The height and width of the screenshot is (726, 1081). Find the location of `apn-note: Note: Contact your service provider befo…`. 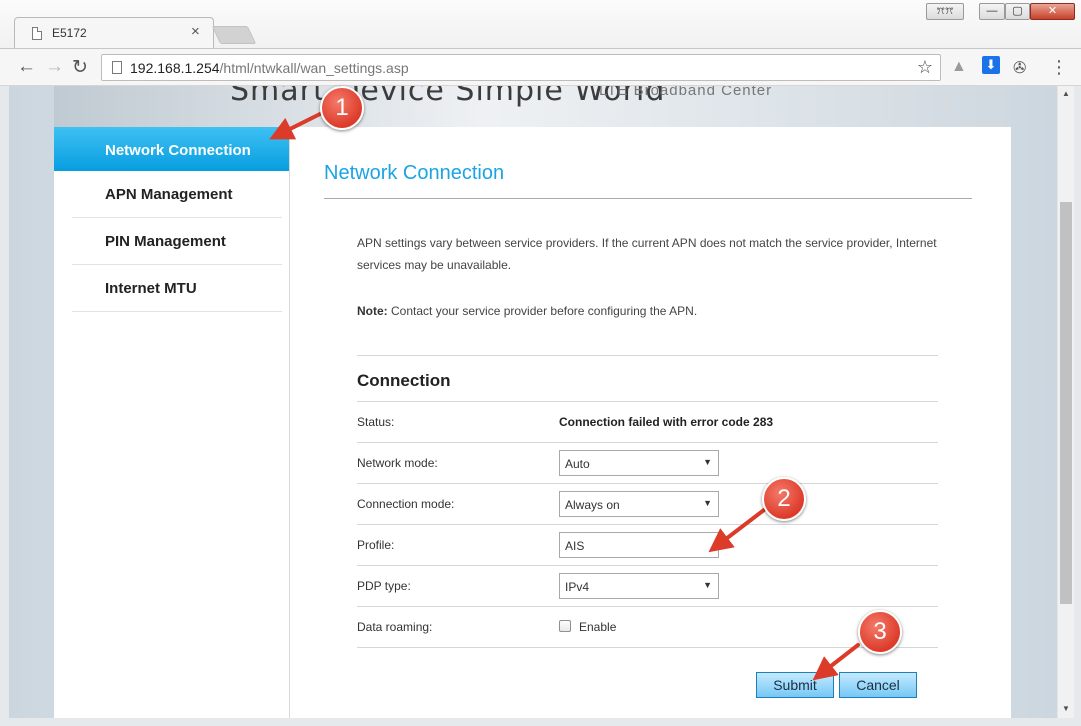

apn-note: Note: Contact your service provider befo… is located at coordinates (527, 311).